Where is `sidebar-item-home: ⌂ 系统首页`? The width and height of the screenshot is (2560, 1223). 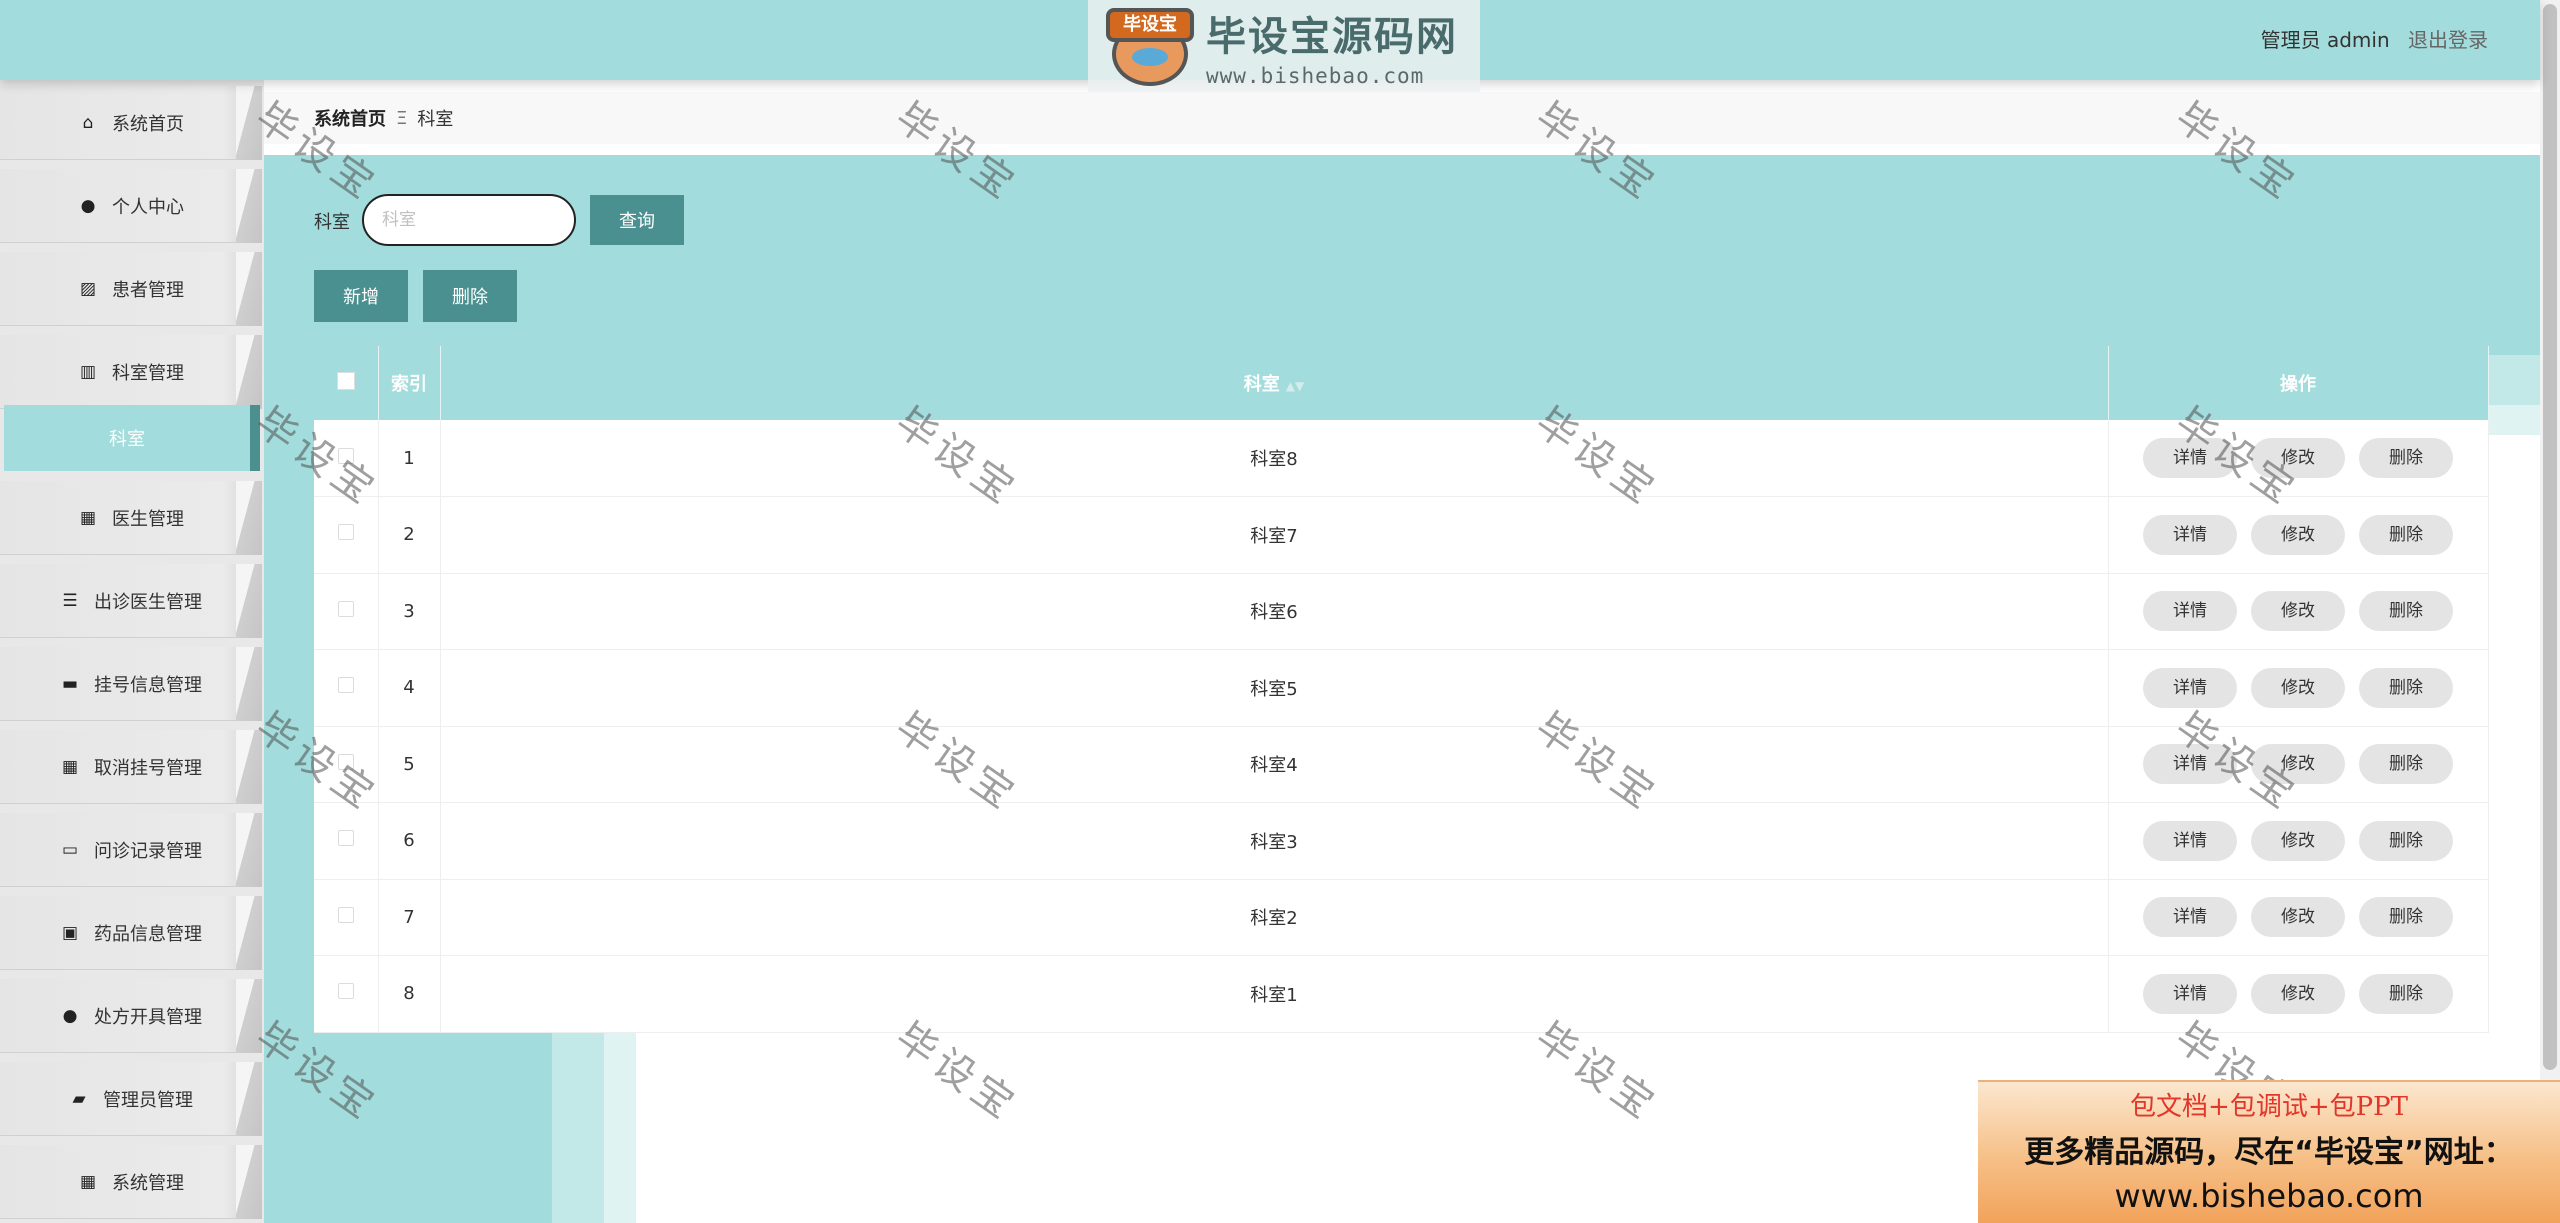 sidebar-item-home: ⌂ 系统首页 is located at coordinates (131, 123).